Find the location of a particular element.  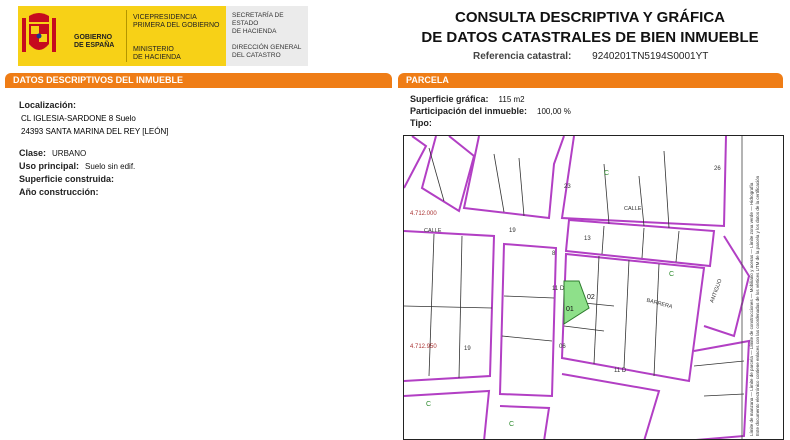

anio-row: Año construcción: is located at coordinates (59, 192).